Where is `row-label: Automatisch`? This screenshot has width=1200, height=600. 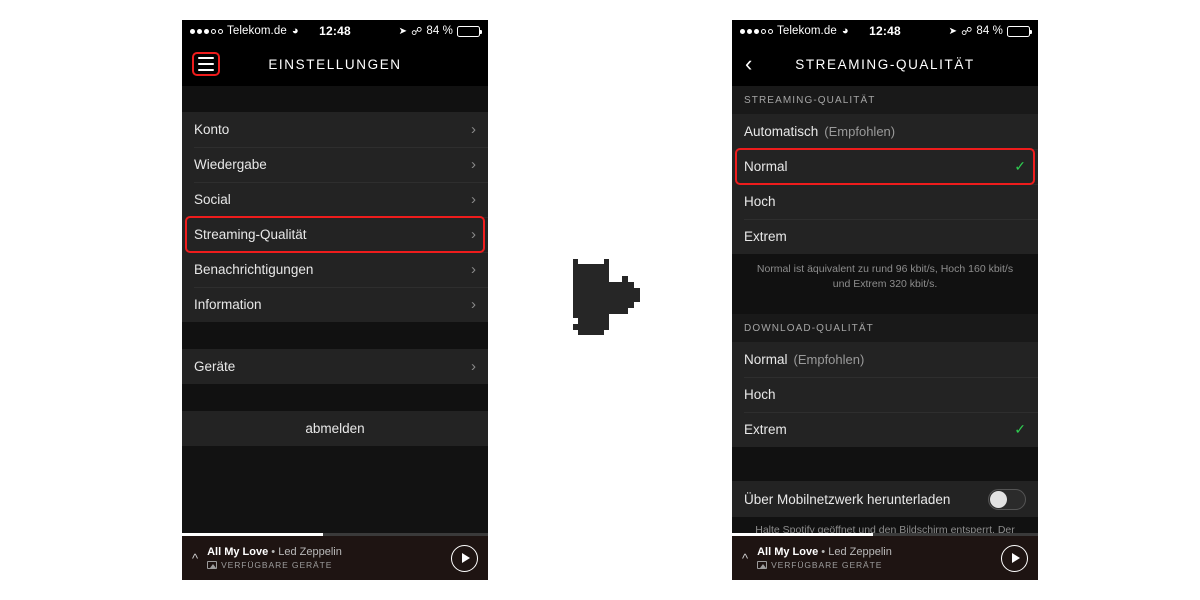
row-label: Automatisch is located at coordinates (781, 131).